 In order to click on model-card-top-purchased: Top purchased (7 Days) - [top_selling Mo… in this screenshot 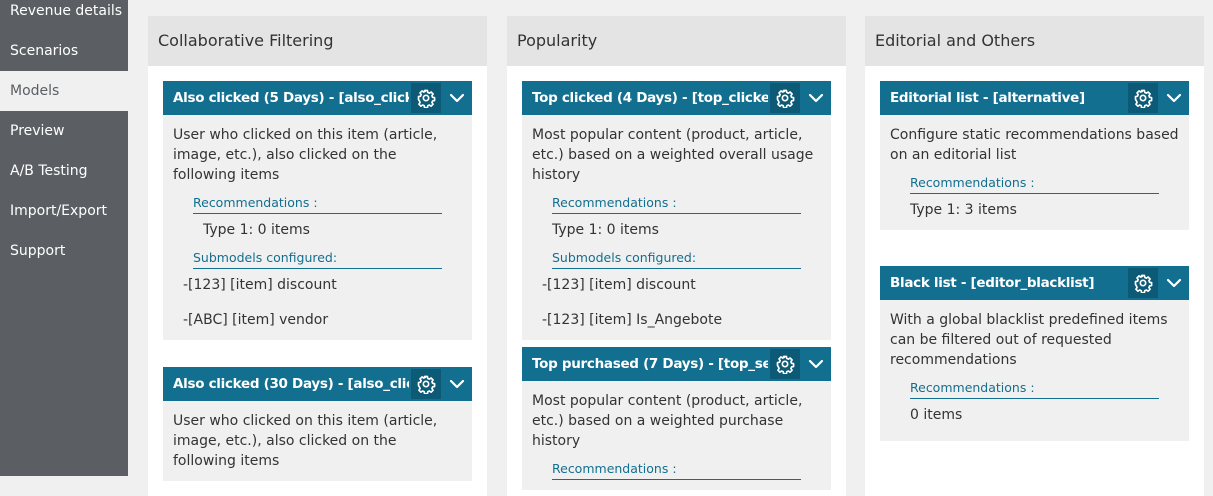, I will do `click(676, 418)`.